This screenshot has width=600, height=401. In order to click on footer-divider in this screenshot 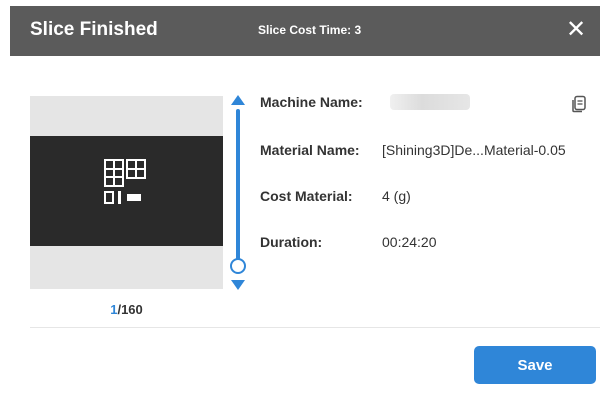, I will do `click(315, 327)`.